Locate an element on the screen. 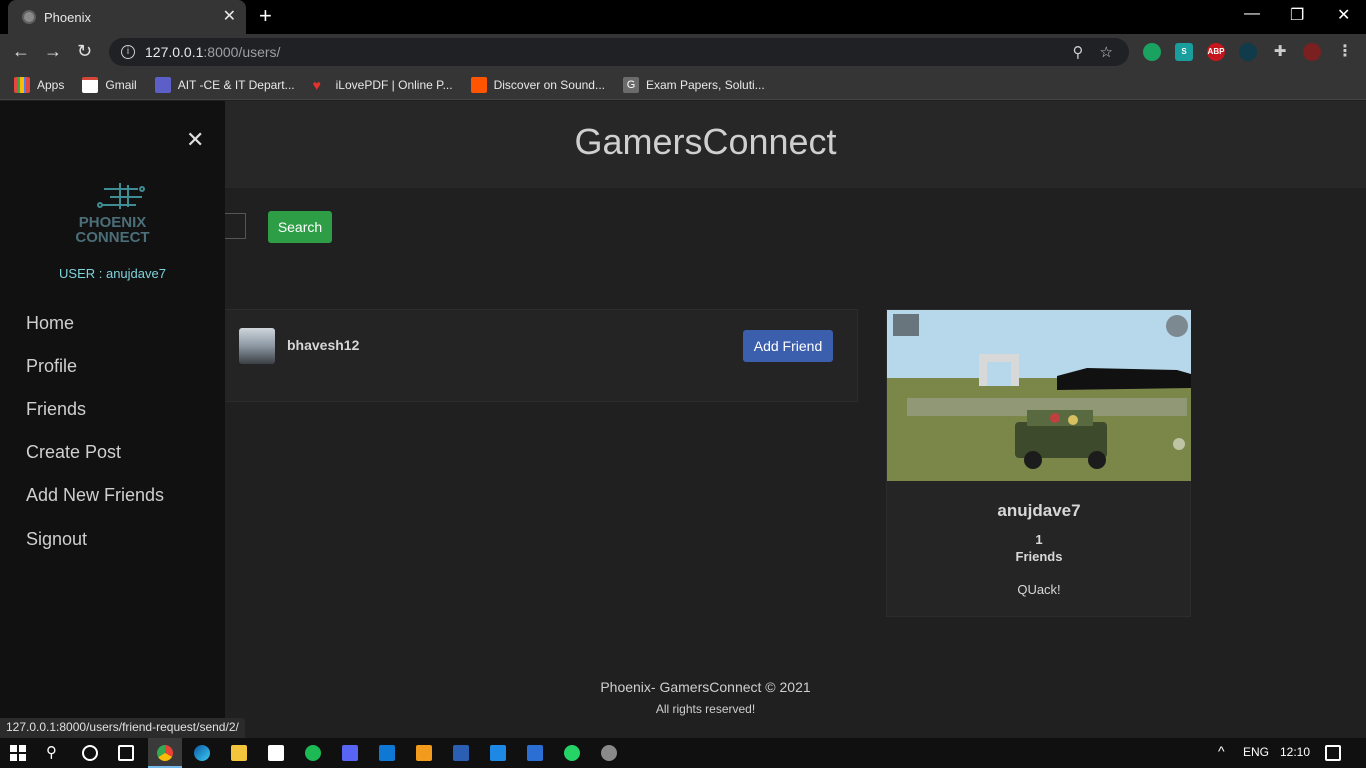  bookmark-gmail: Gmail is located at coordinates (109, 84).